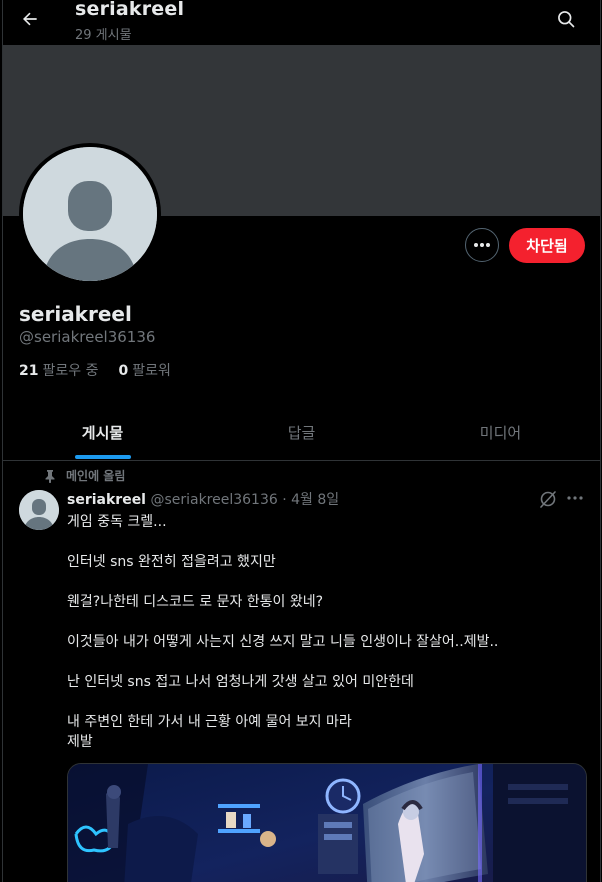 The width and height of the screenshot is (602, 882). I want to click on post-header: seriakreel @seriakreel36136 · 4월 8일, so click(203, 499).